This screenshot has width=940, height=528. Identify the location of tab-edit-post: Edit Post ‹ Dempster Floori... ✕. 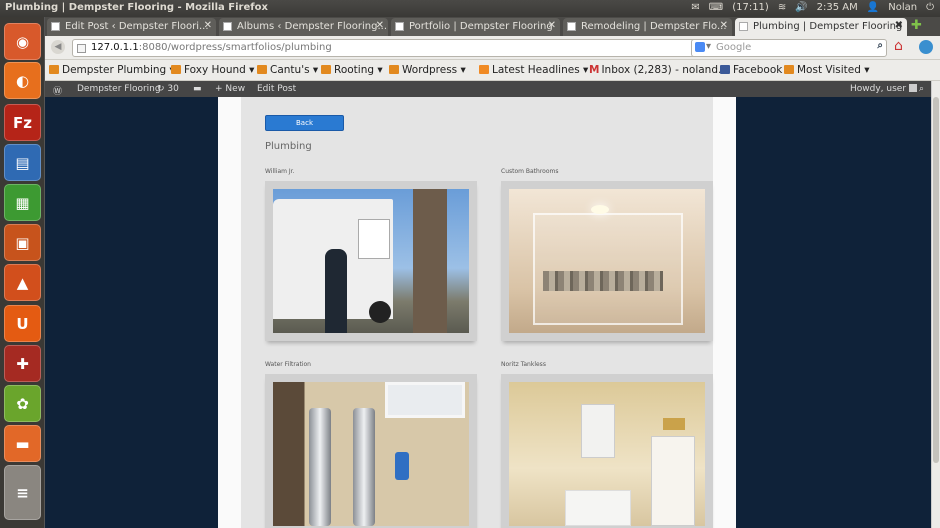
(131, 27).